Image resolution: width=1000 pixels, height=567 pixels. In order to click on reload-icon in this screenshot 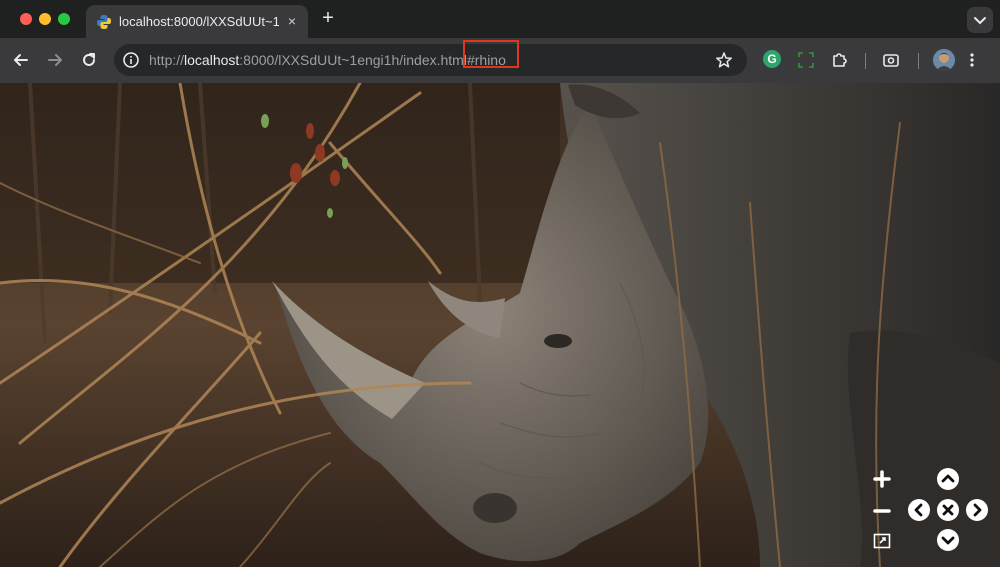, I will do `click(89, 59)`.